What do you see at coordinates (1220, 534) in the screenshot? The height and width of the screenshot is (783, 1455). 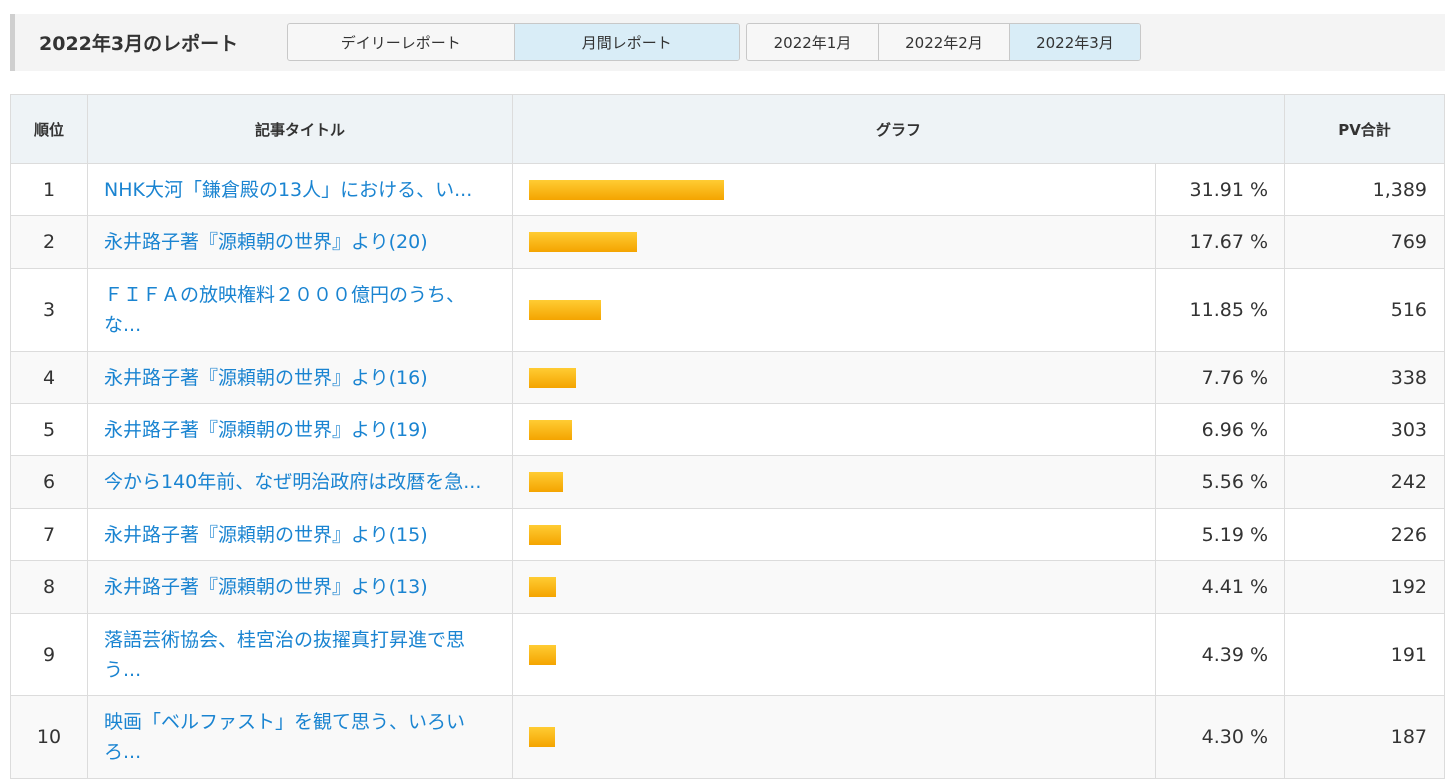 I see `percent-cell: 5.19 %` at bounding box center [1220, 534].